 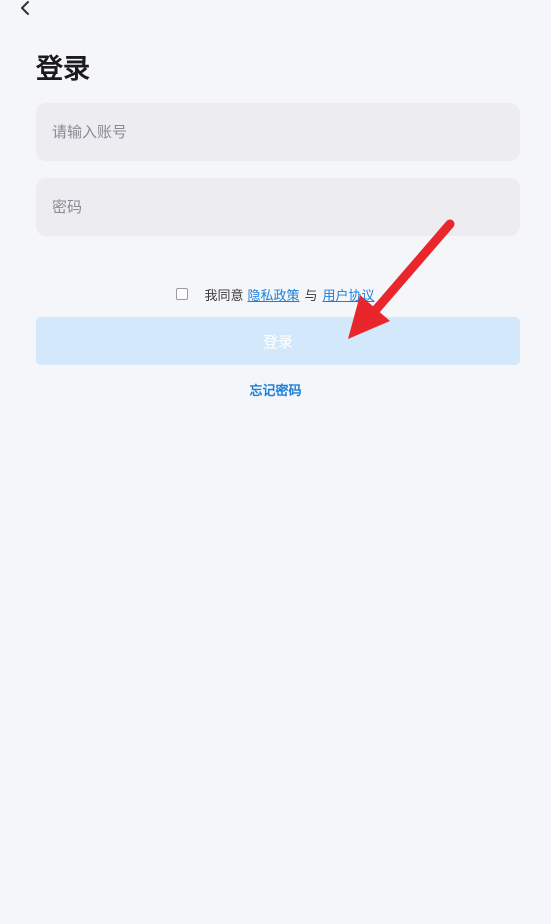 What do you see at coordinates (311, 296) in the screenshot?
I see `agree-connector: 与` at bounding box center [311, 296].